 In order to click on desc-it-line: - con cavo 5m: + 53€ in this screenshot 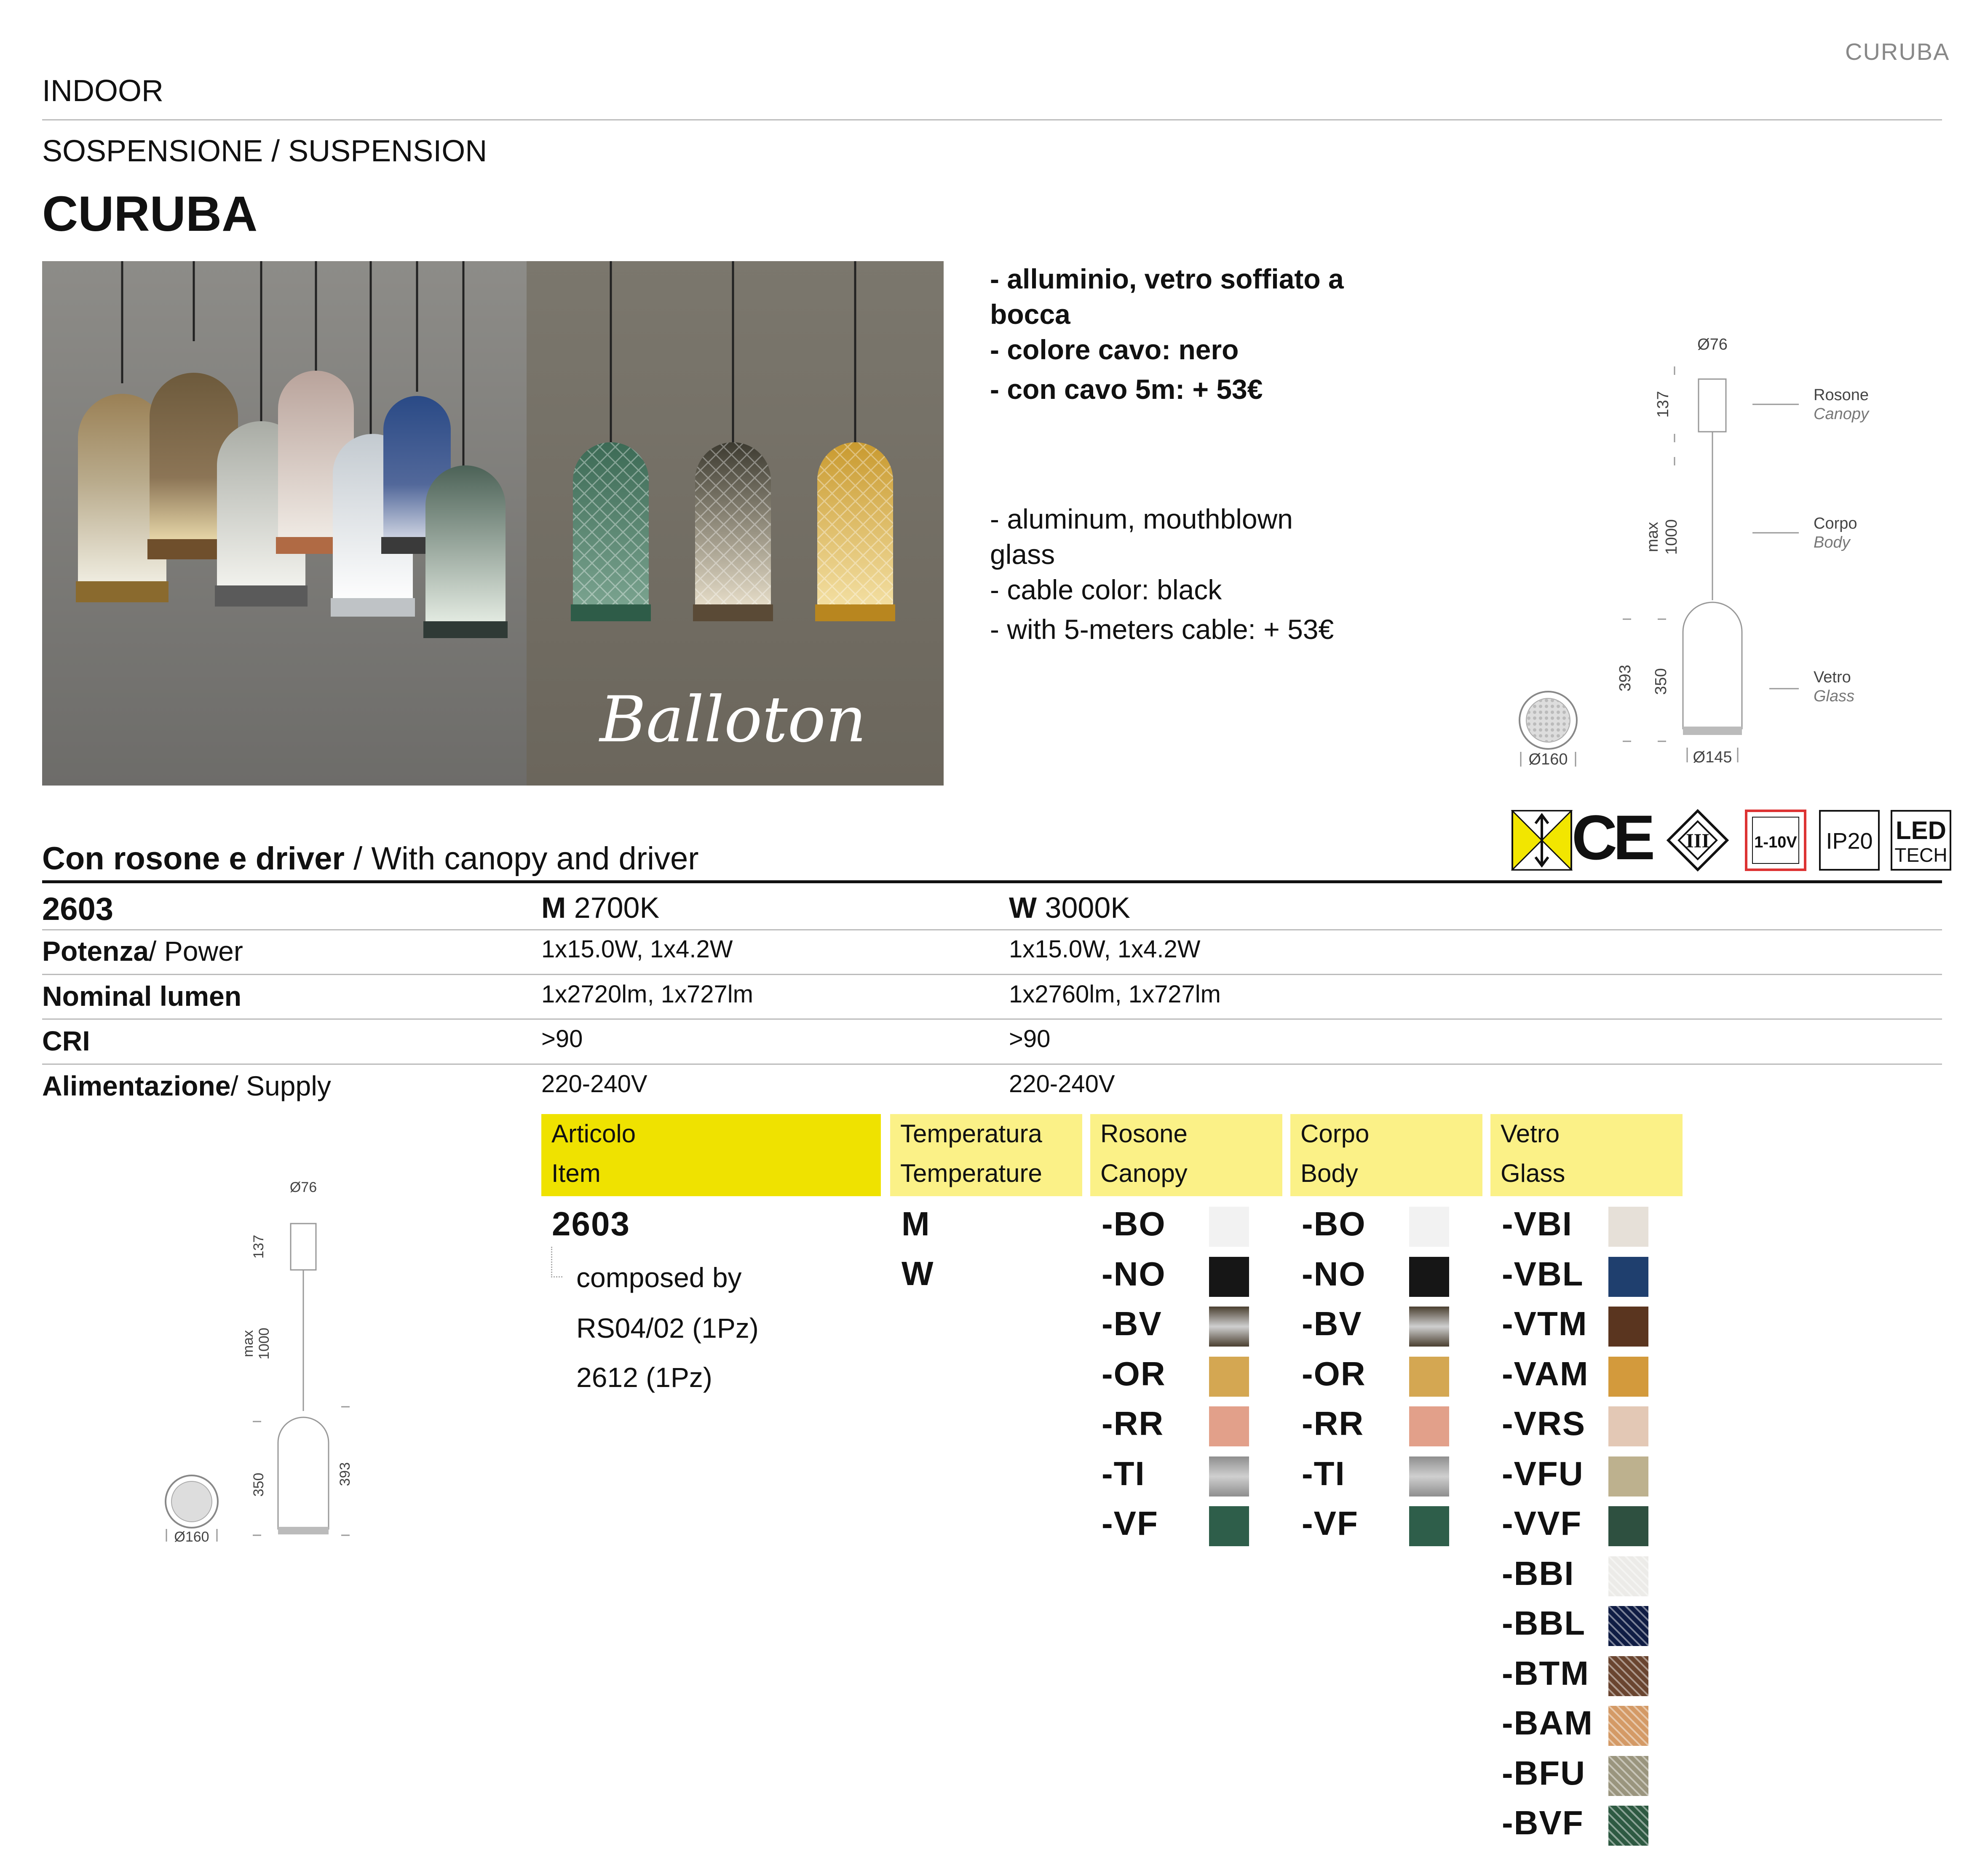, I will do `click(1126, 389)`.